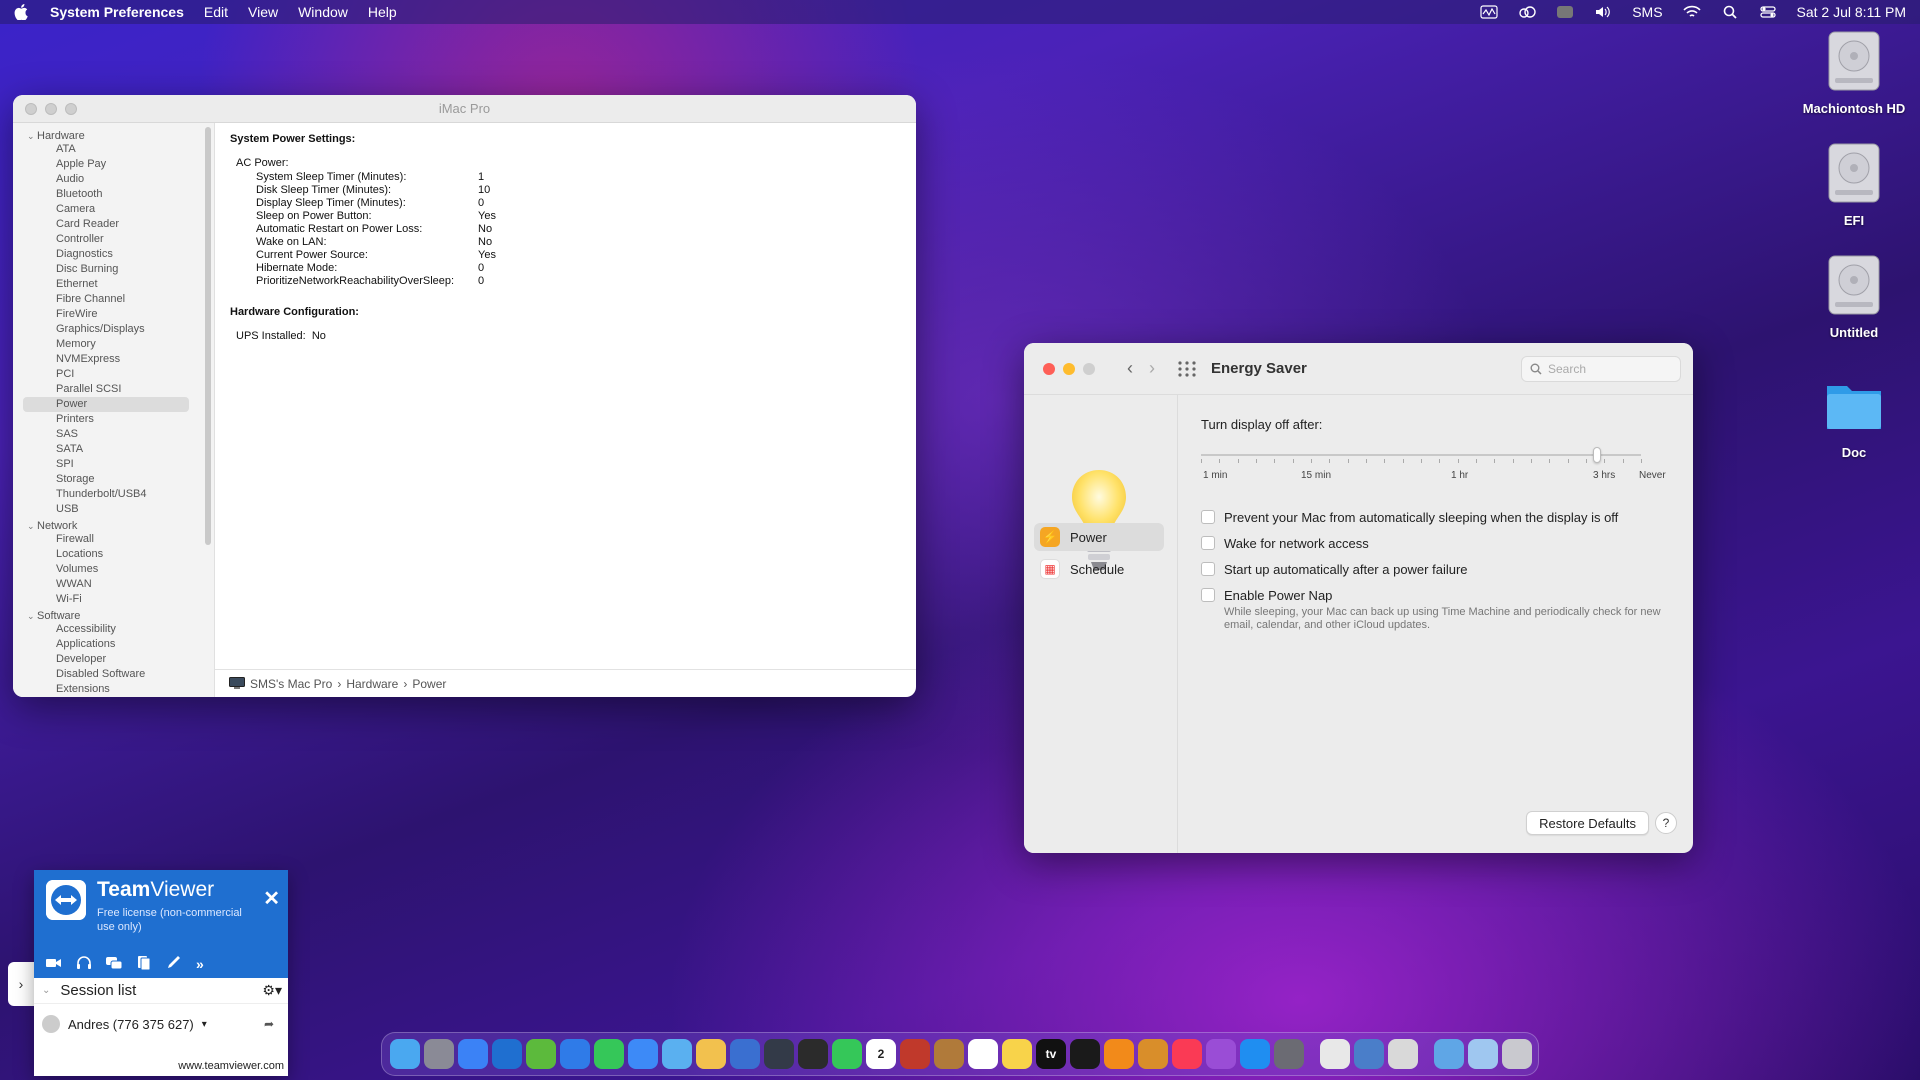 This screenshot has height=1080, width=1920. I want to click on sidebar-item-diagnostics: Diagnostics, so click(113, 254).